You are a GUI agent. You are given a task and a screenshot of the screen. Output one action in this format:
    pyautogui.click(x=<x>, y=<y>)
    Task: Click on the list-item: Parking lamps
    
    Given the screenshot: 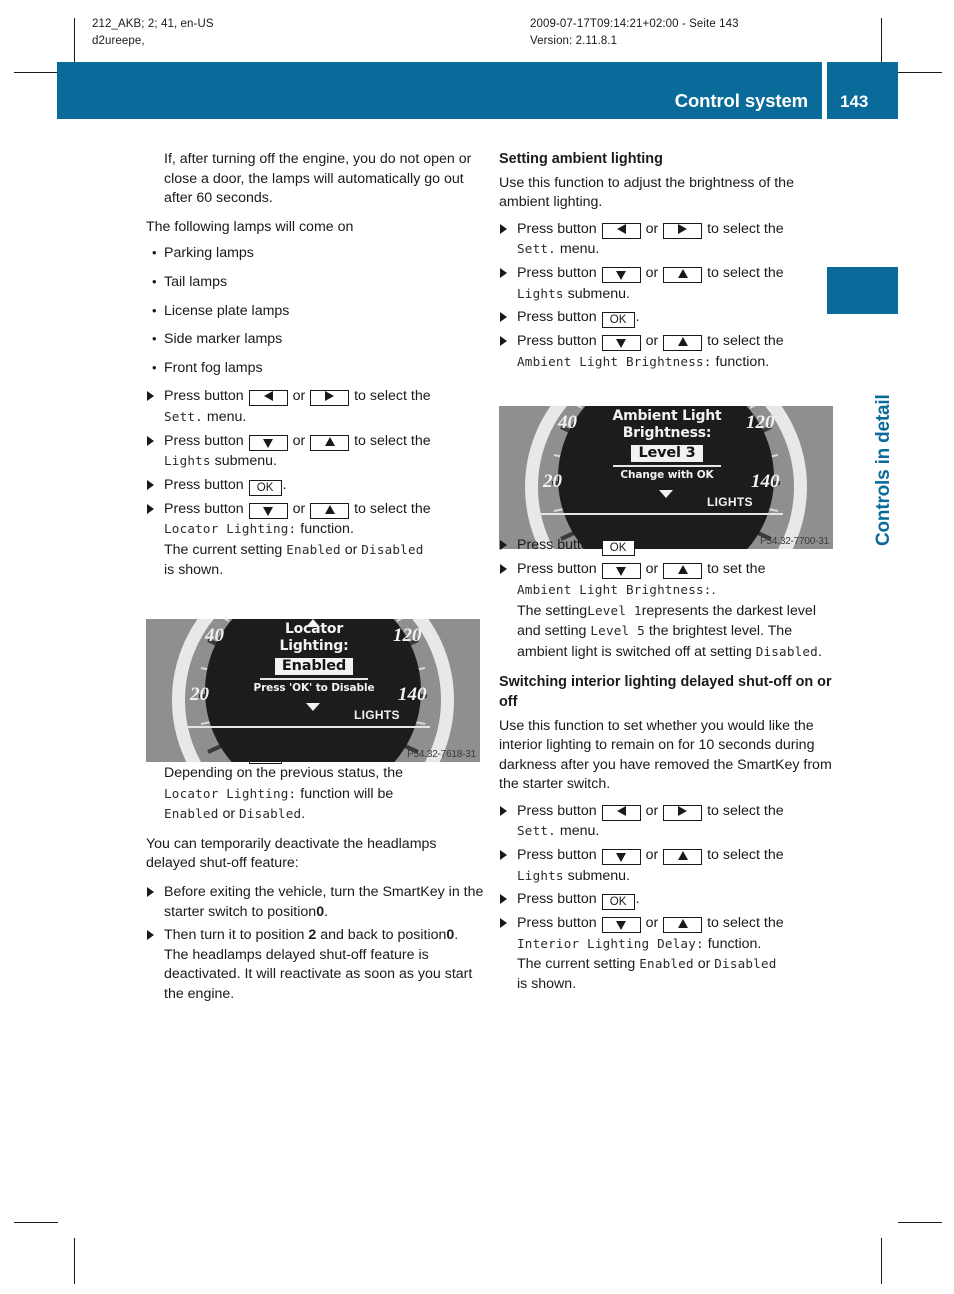 What is the action you would take?
    pyautogui.click(x=315, y=253)
    